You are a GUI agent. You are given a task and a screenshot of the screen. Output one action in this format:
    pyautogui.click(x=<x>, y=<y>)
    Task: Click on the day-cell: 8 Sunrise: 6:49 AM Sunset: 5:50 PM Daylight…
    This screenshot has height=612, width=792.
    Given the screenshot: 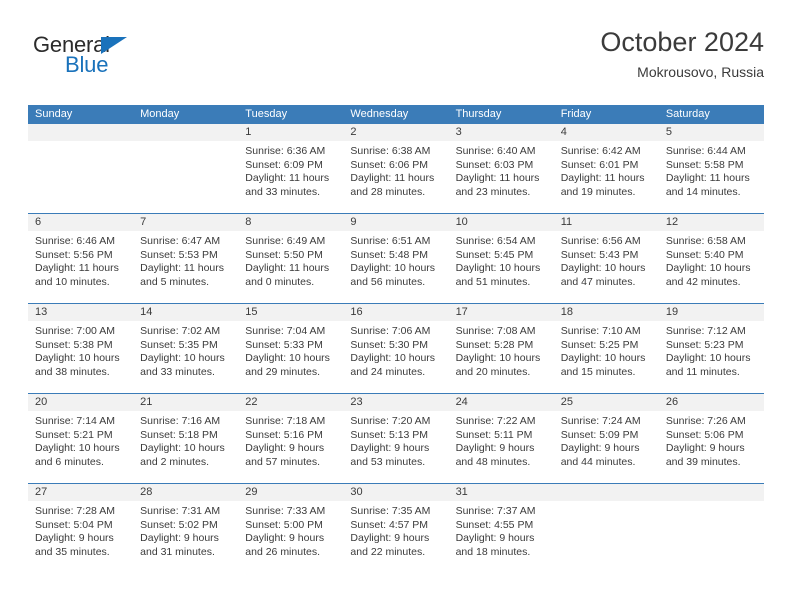 What is the action you would take?
    pyautogui.click(x=291, y=258)
    